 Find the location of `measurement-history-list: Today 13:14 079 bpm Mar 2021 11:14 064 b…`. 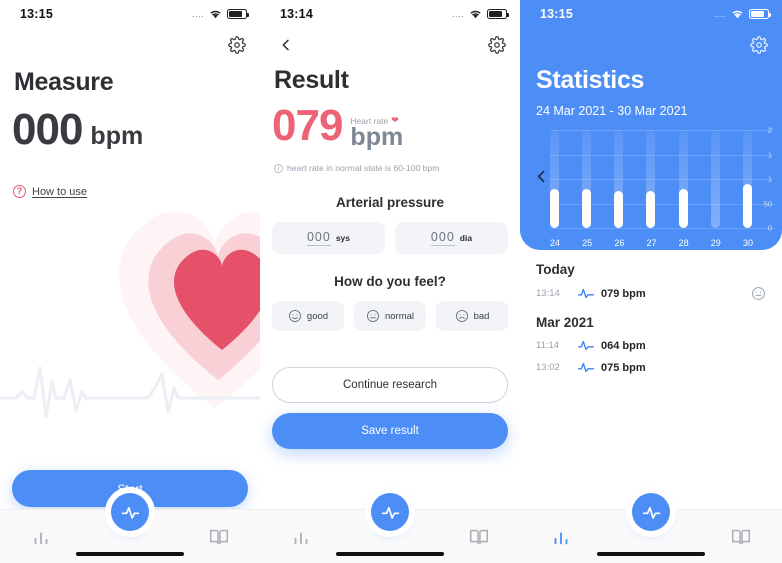

measurement-history-list: Today 13:14 079 bpm Mar 2021 11:14 064 b… is located at coordinates (651, 312).